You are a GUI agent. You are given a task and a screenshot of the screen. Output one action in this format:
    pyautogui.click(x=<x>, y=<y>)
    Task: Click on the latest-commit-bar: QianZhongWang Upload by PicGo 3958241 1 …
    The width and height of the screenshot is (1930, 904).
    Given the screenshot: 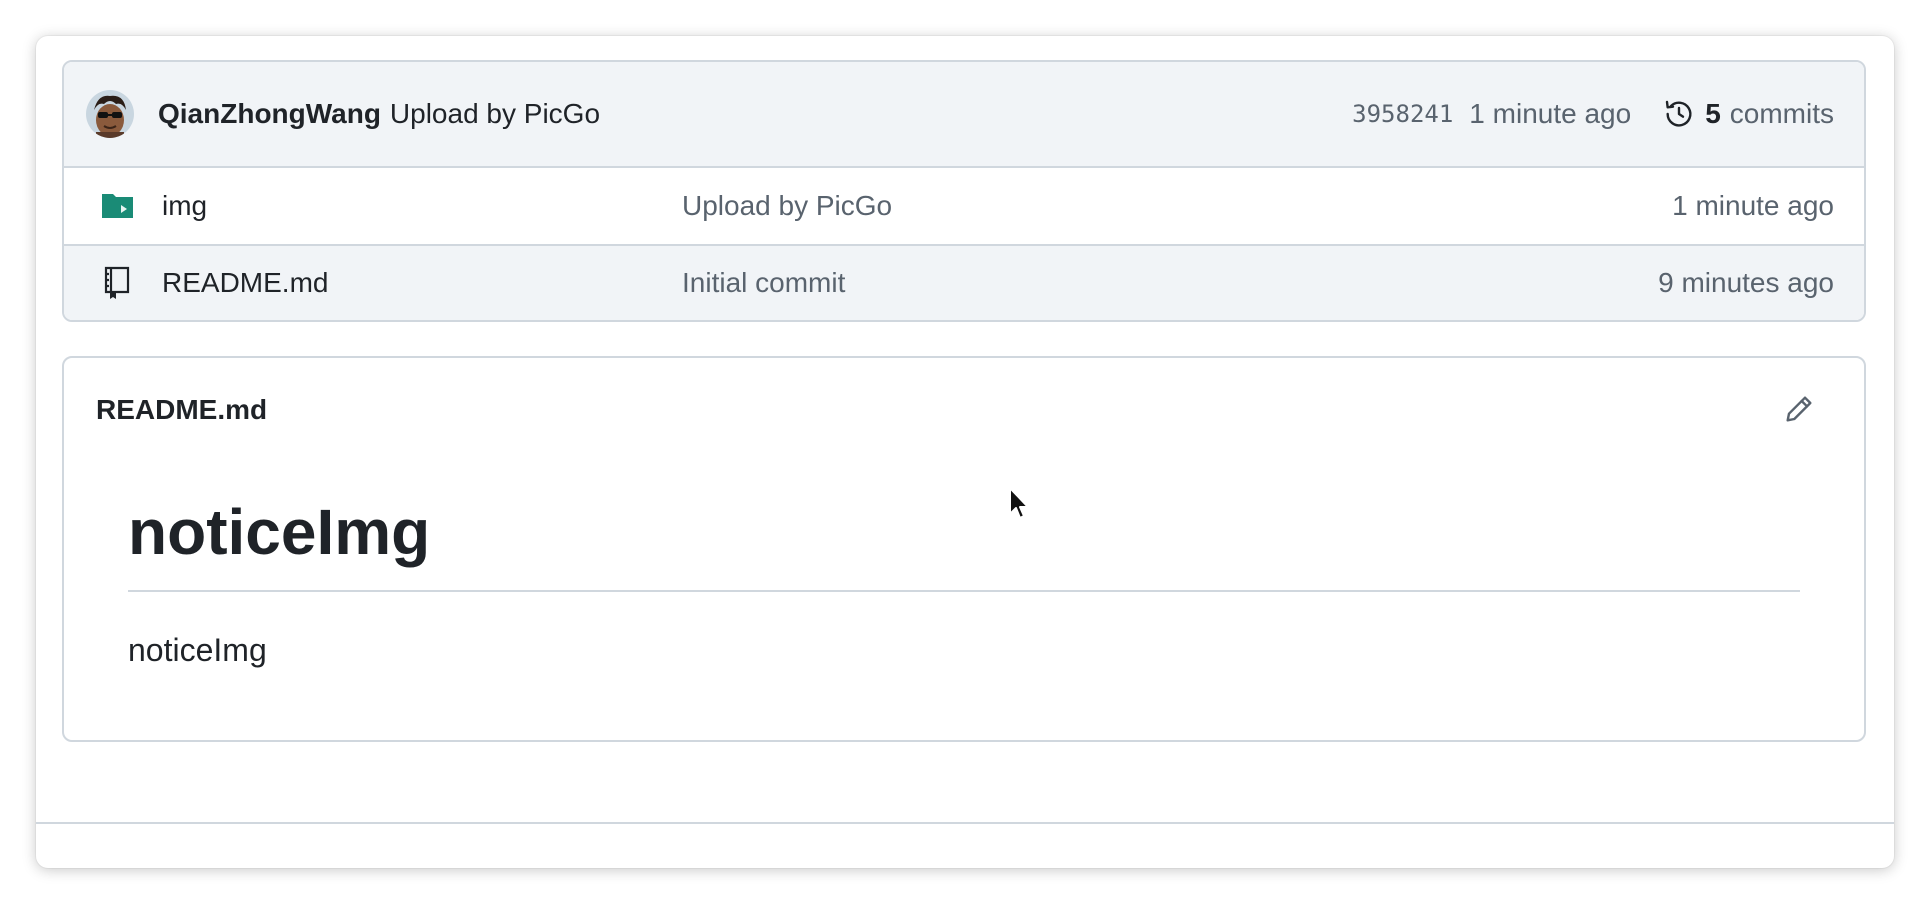 What is the action you would take?
    pyautogui.click(x=964, y=115)
    